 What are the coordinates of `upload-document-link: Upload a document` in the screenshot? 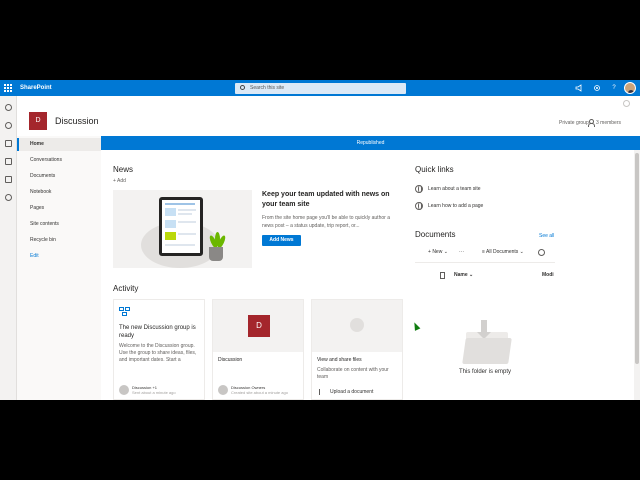 It's located at (351, 392).